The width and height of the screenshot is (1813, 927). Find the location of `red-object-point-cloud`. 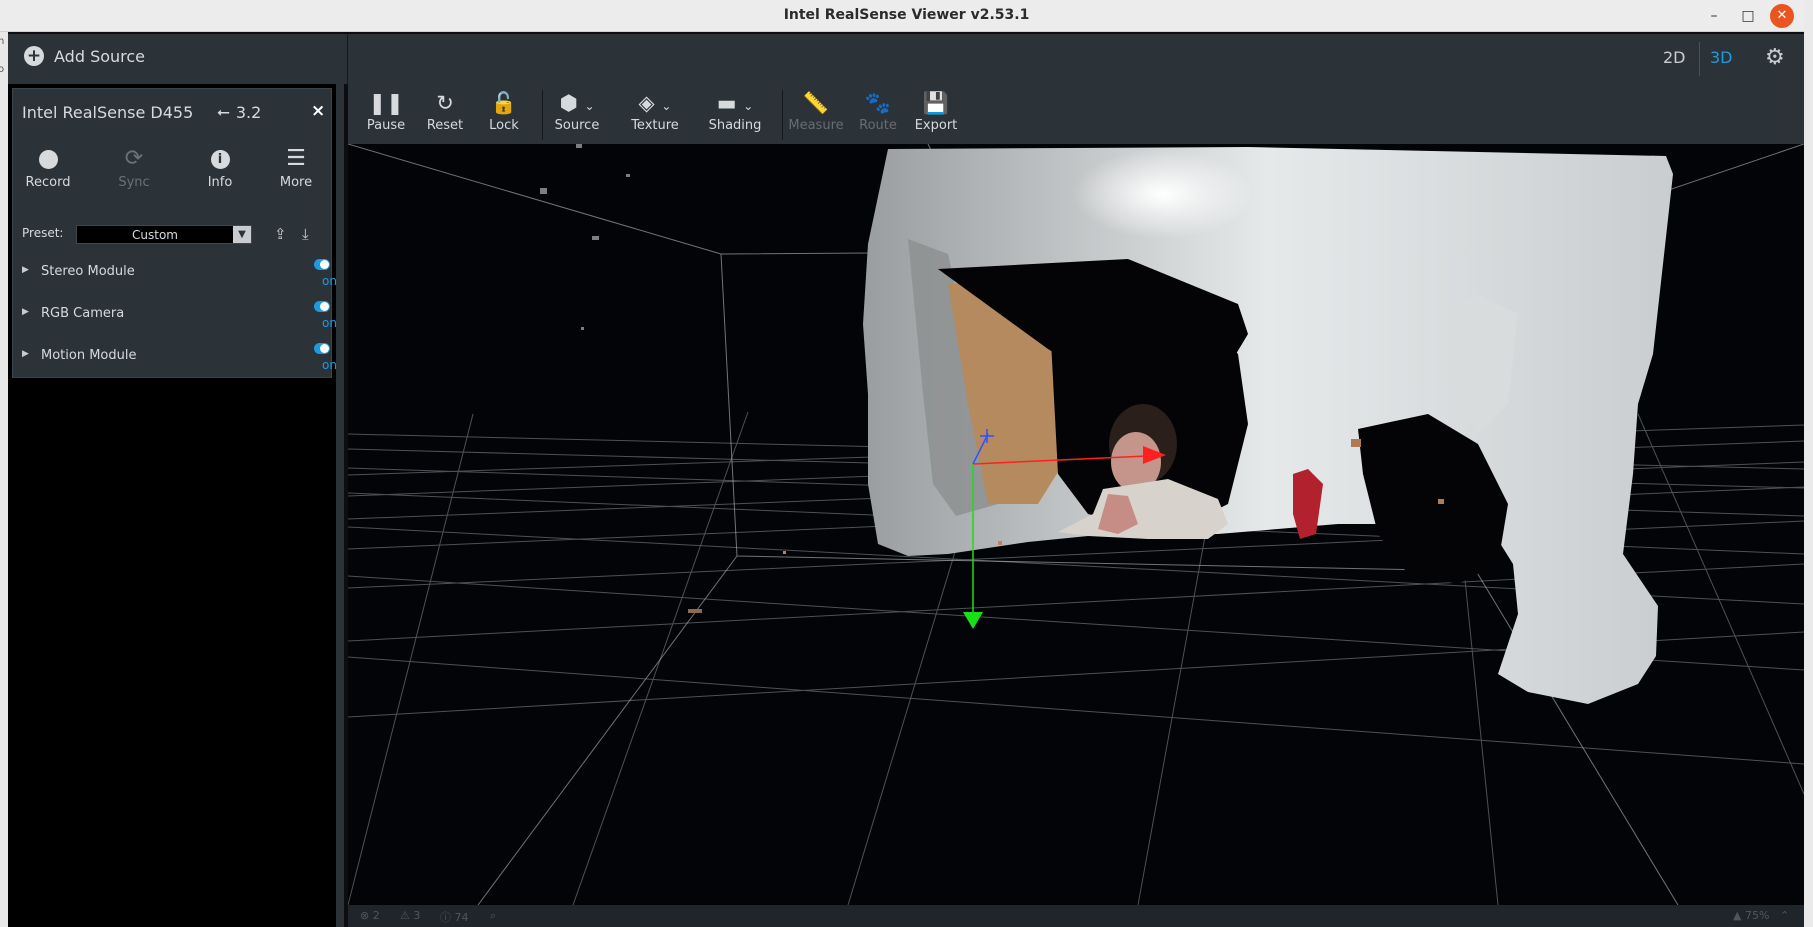

red-object-point-cloud is located at coordinates (1308, 504).